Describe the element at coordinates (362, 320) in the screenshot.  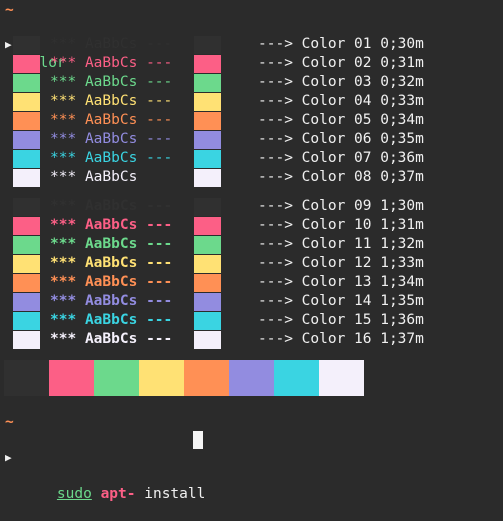
I see `color-code-text: Color 15 1;36m` at that location.